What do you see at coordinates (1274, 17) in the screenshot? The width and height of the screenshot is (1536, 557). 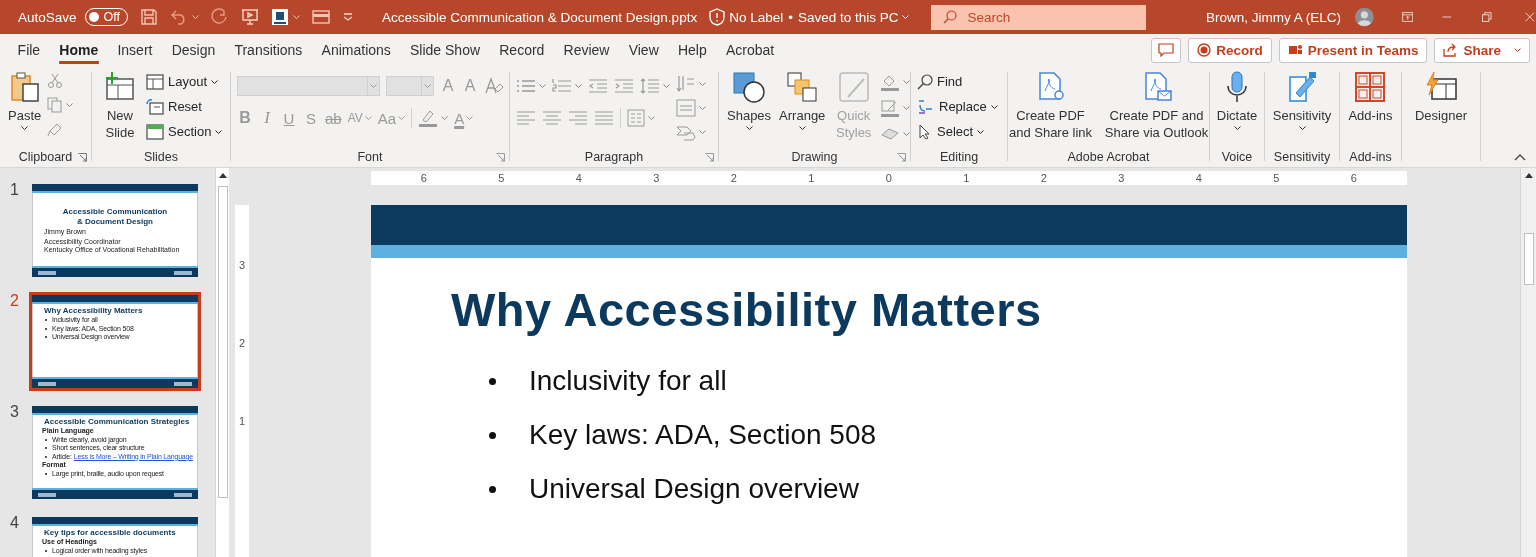 I see `user-name: Brown, Jimmy A (ELC)` at bounding box center [1274, 17].